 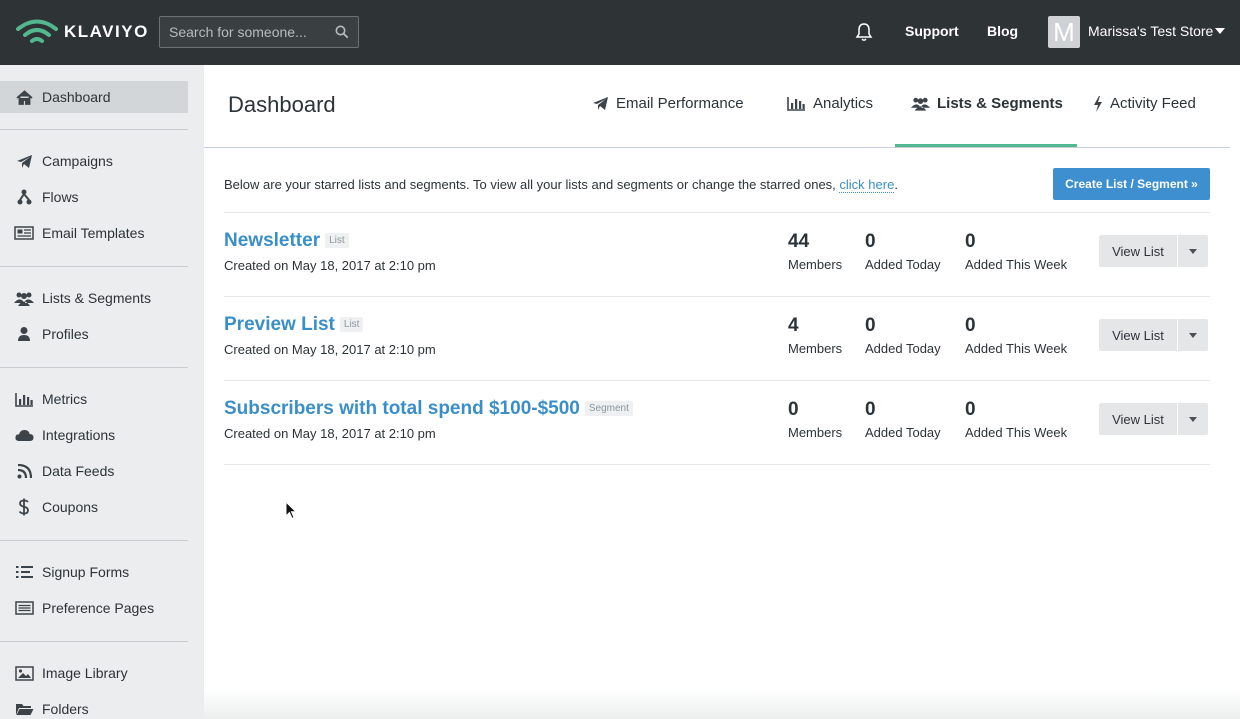 I want to click on sidebar-item-label: Integrations, so click(x=79, y=435).